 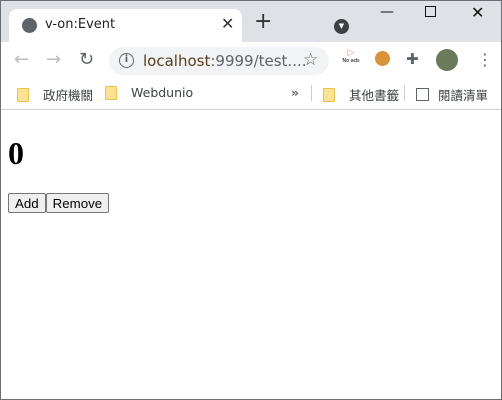 I want to click on add-button: Add, so click(x=27, y=203).